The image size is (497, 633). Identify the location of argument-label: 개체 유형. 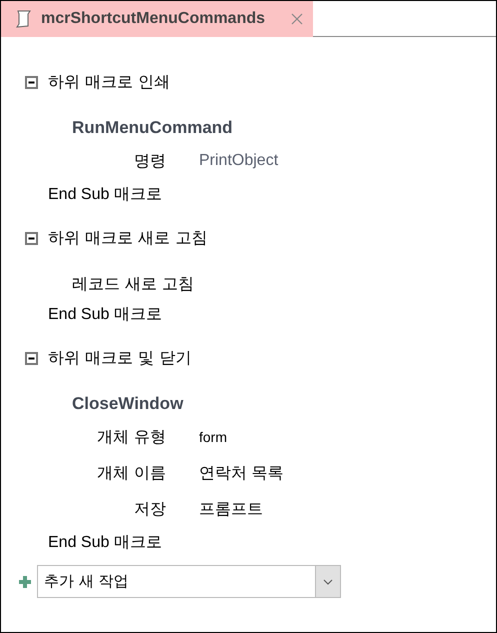
(131, 437).